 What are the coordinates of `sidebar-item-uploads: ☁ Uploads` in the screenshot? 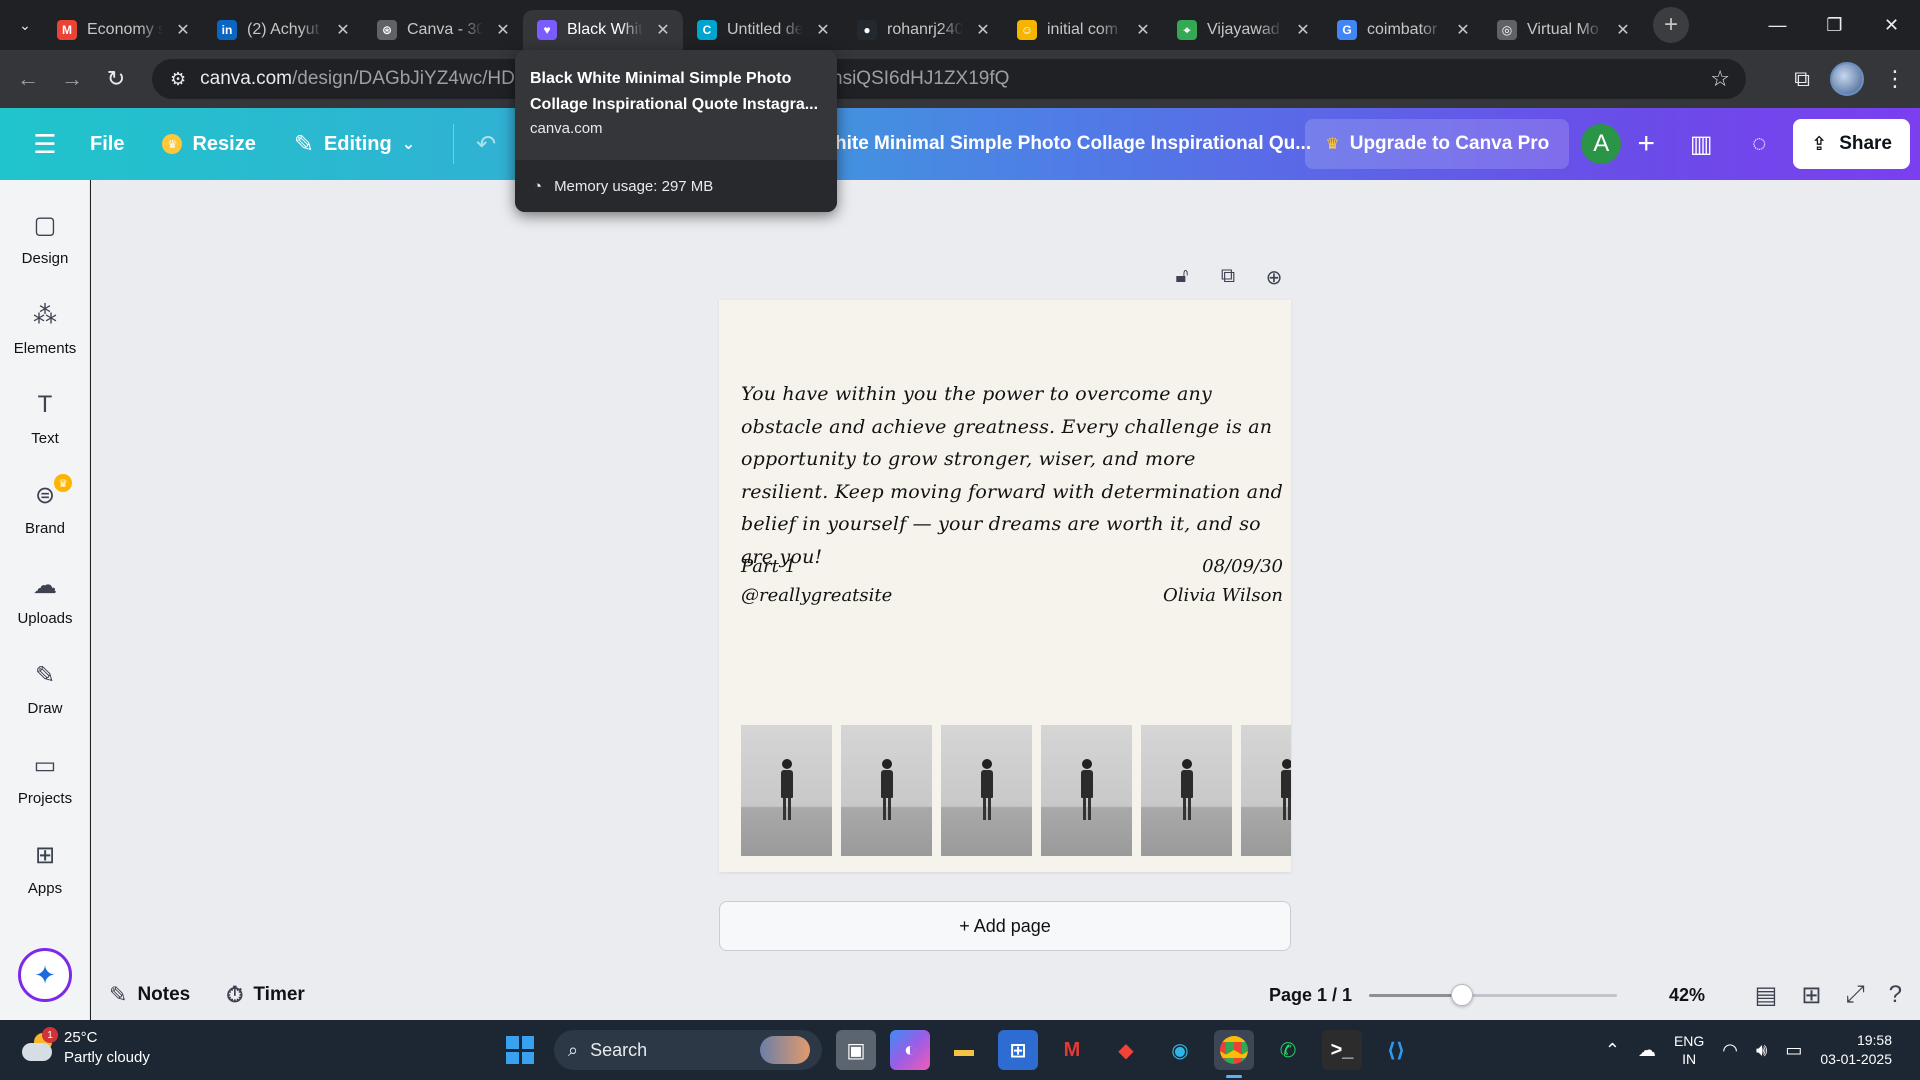 It's located at (45, 610).